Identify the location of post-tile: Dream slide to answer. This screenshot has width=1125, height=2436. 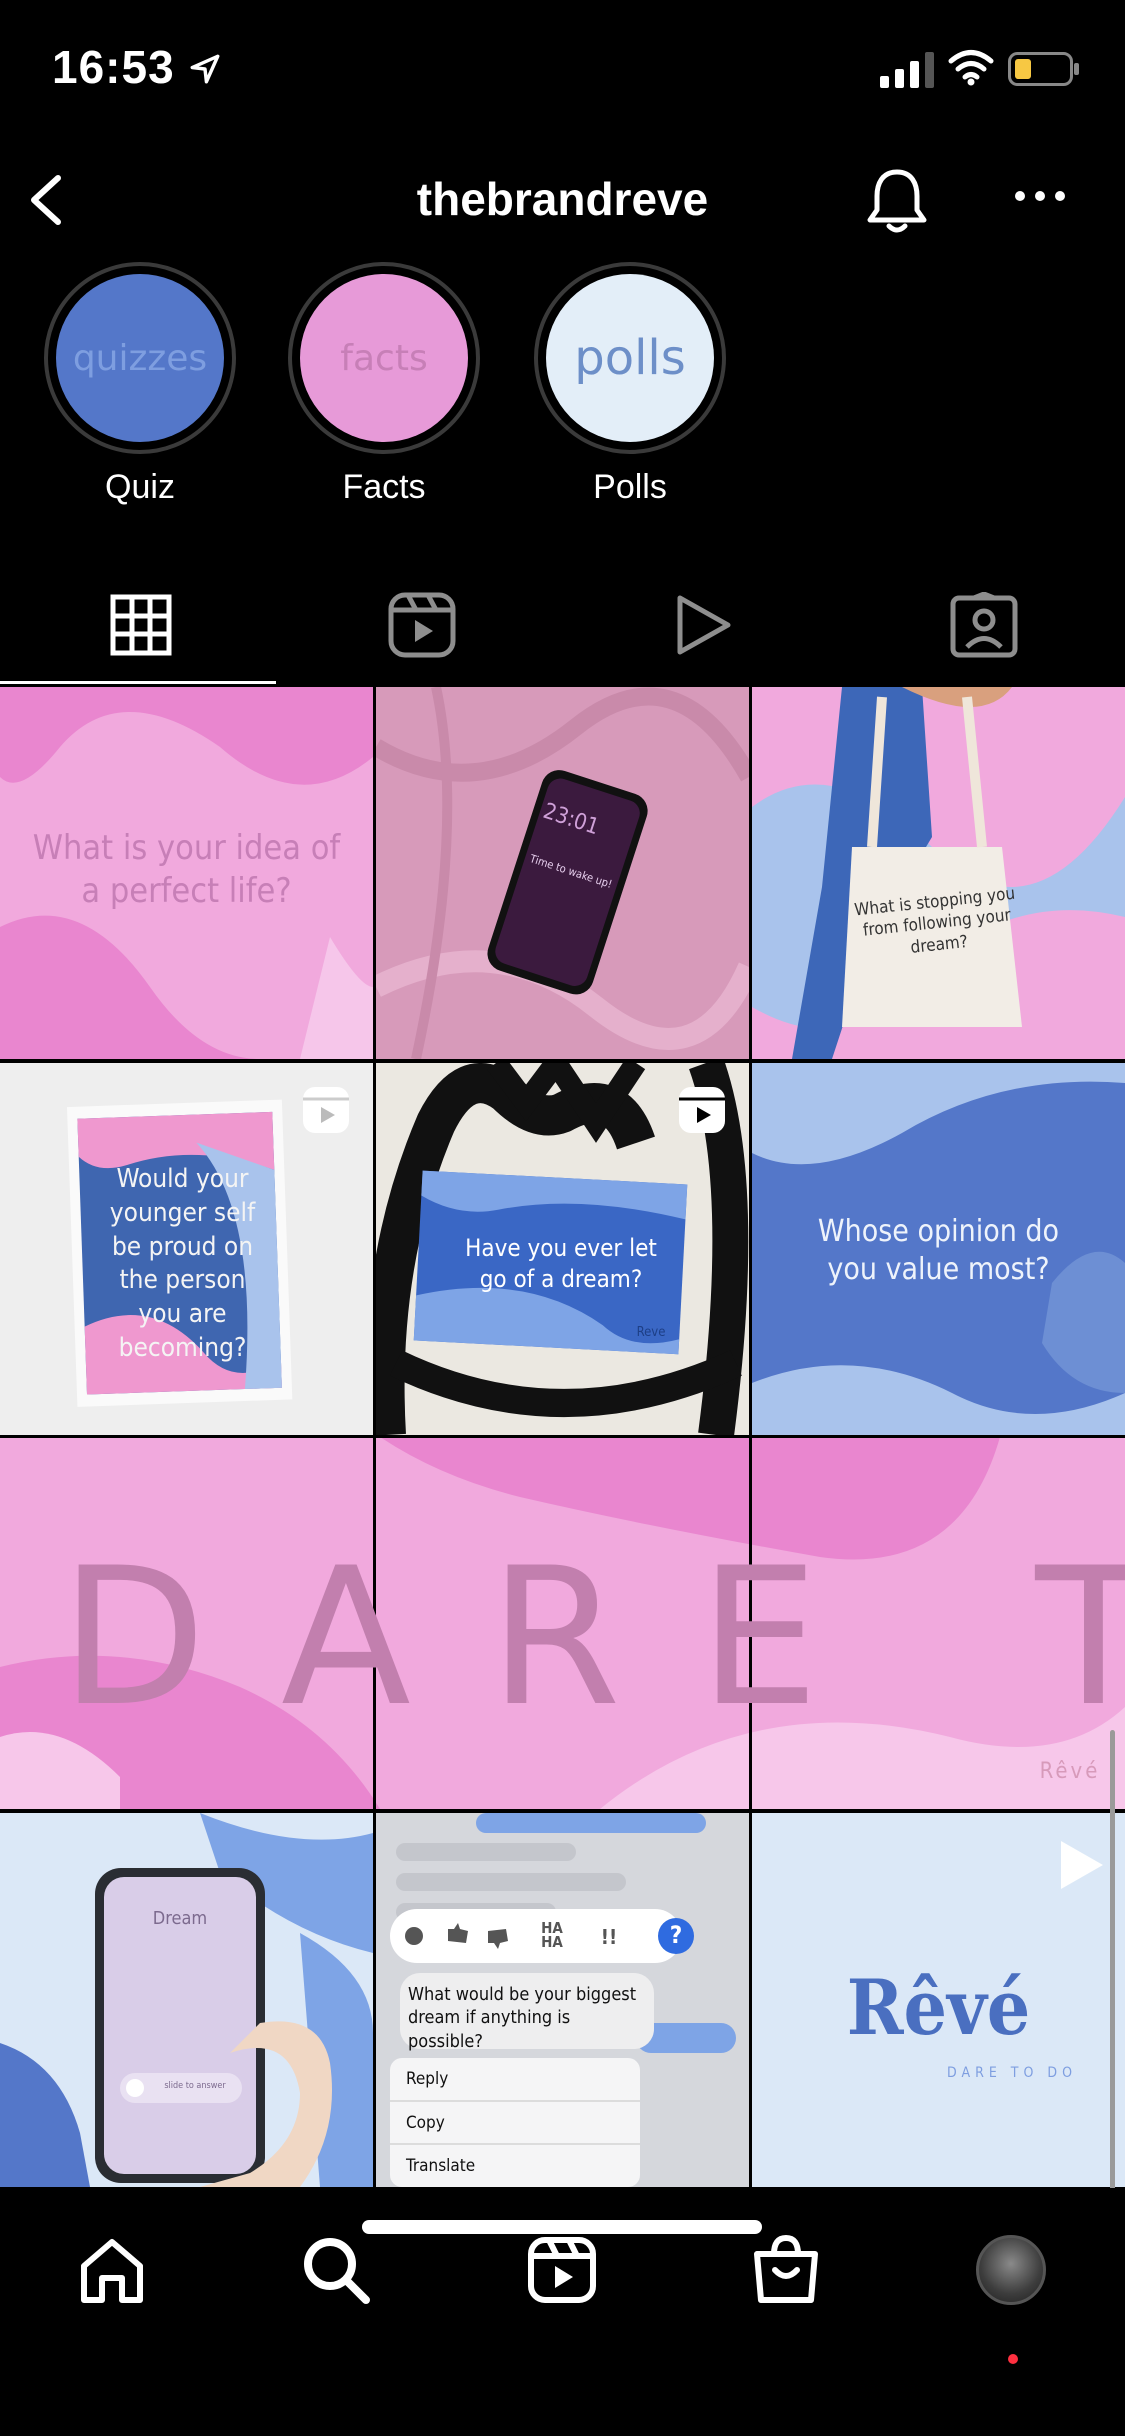
(186, 2000).